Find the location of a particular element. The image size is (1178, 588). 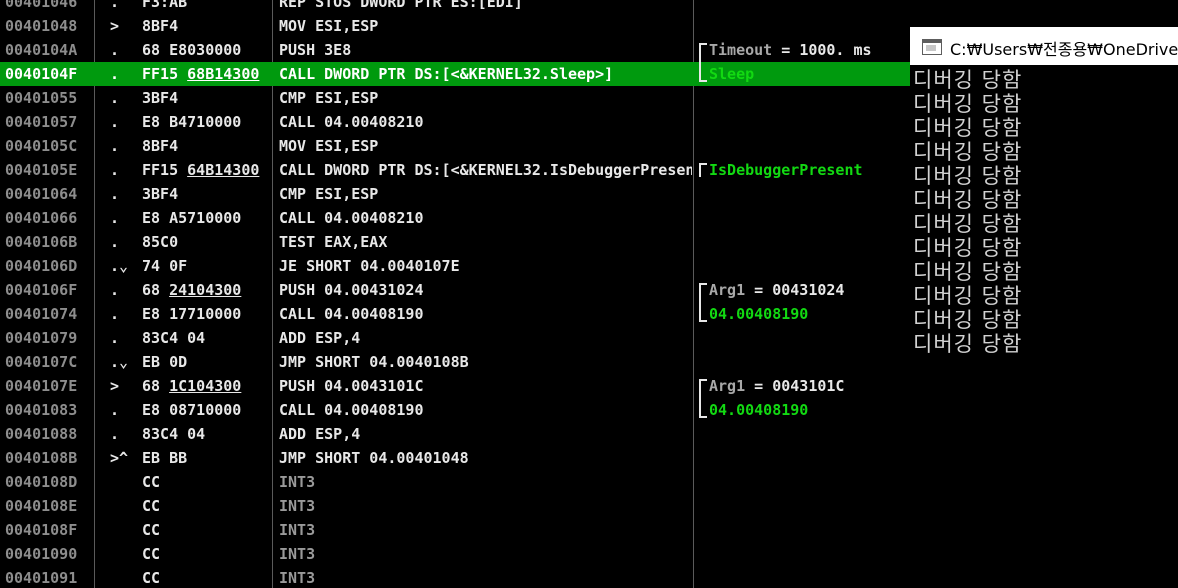

disassembly-row: 00401048 >8BF4 MOV ESI,ESP is located at coordinates (455, 26).